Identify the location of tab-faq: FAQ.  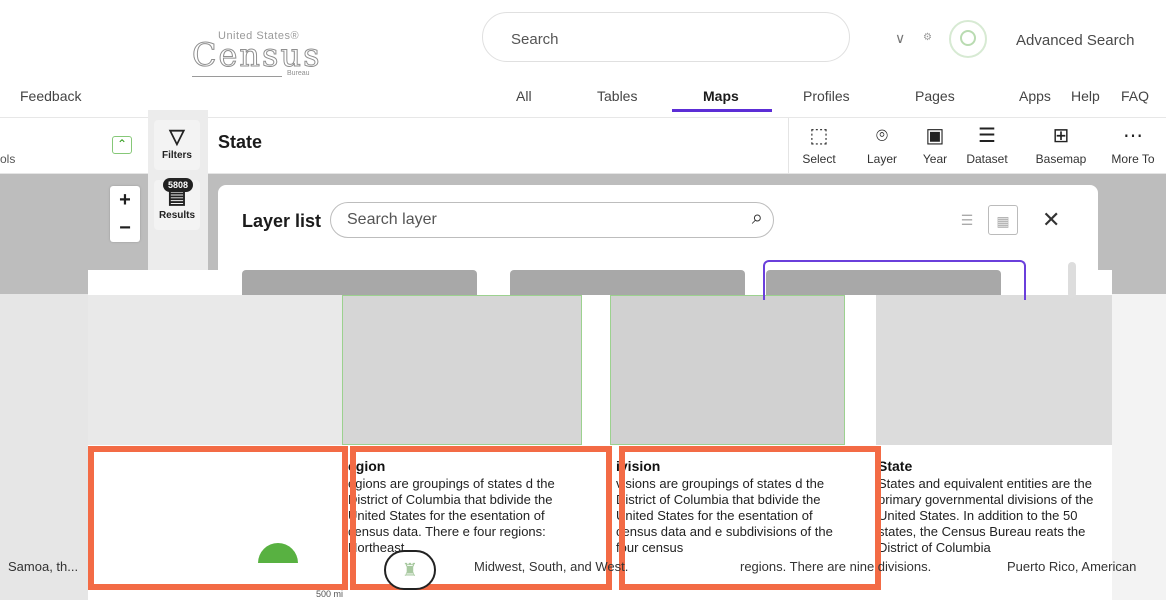
(1135, 96).